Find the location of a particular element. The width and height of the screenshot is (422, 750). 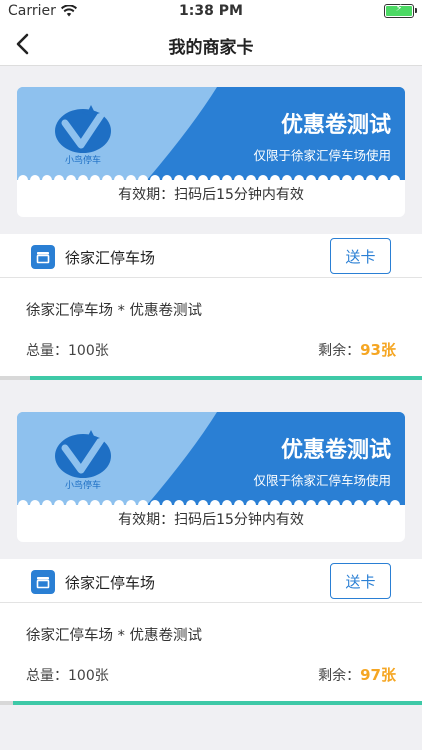

status-bar: Carrier 1:38 PM ⚡ is located at coordinates (211, 11).